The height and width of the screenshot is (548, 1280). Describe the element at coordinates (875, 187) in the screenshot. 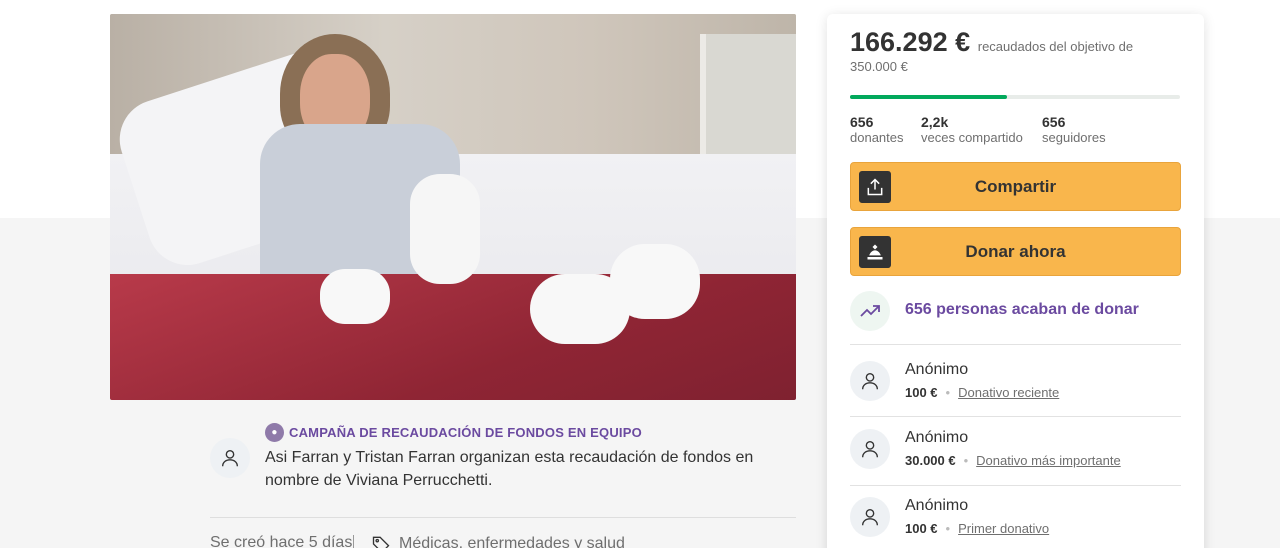

I see `share-icon` at that location.